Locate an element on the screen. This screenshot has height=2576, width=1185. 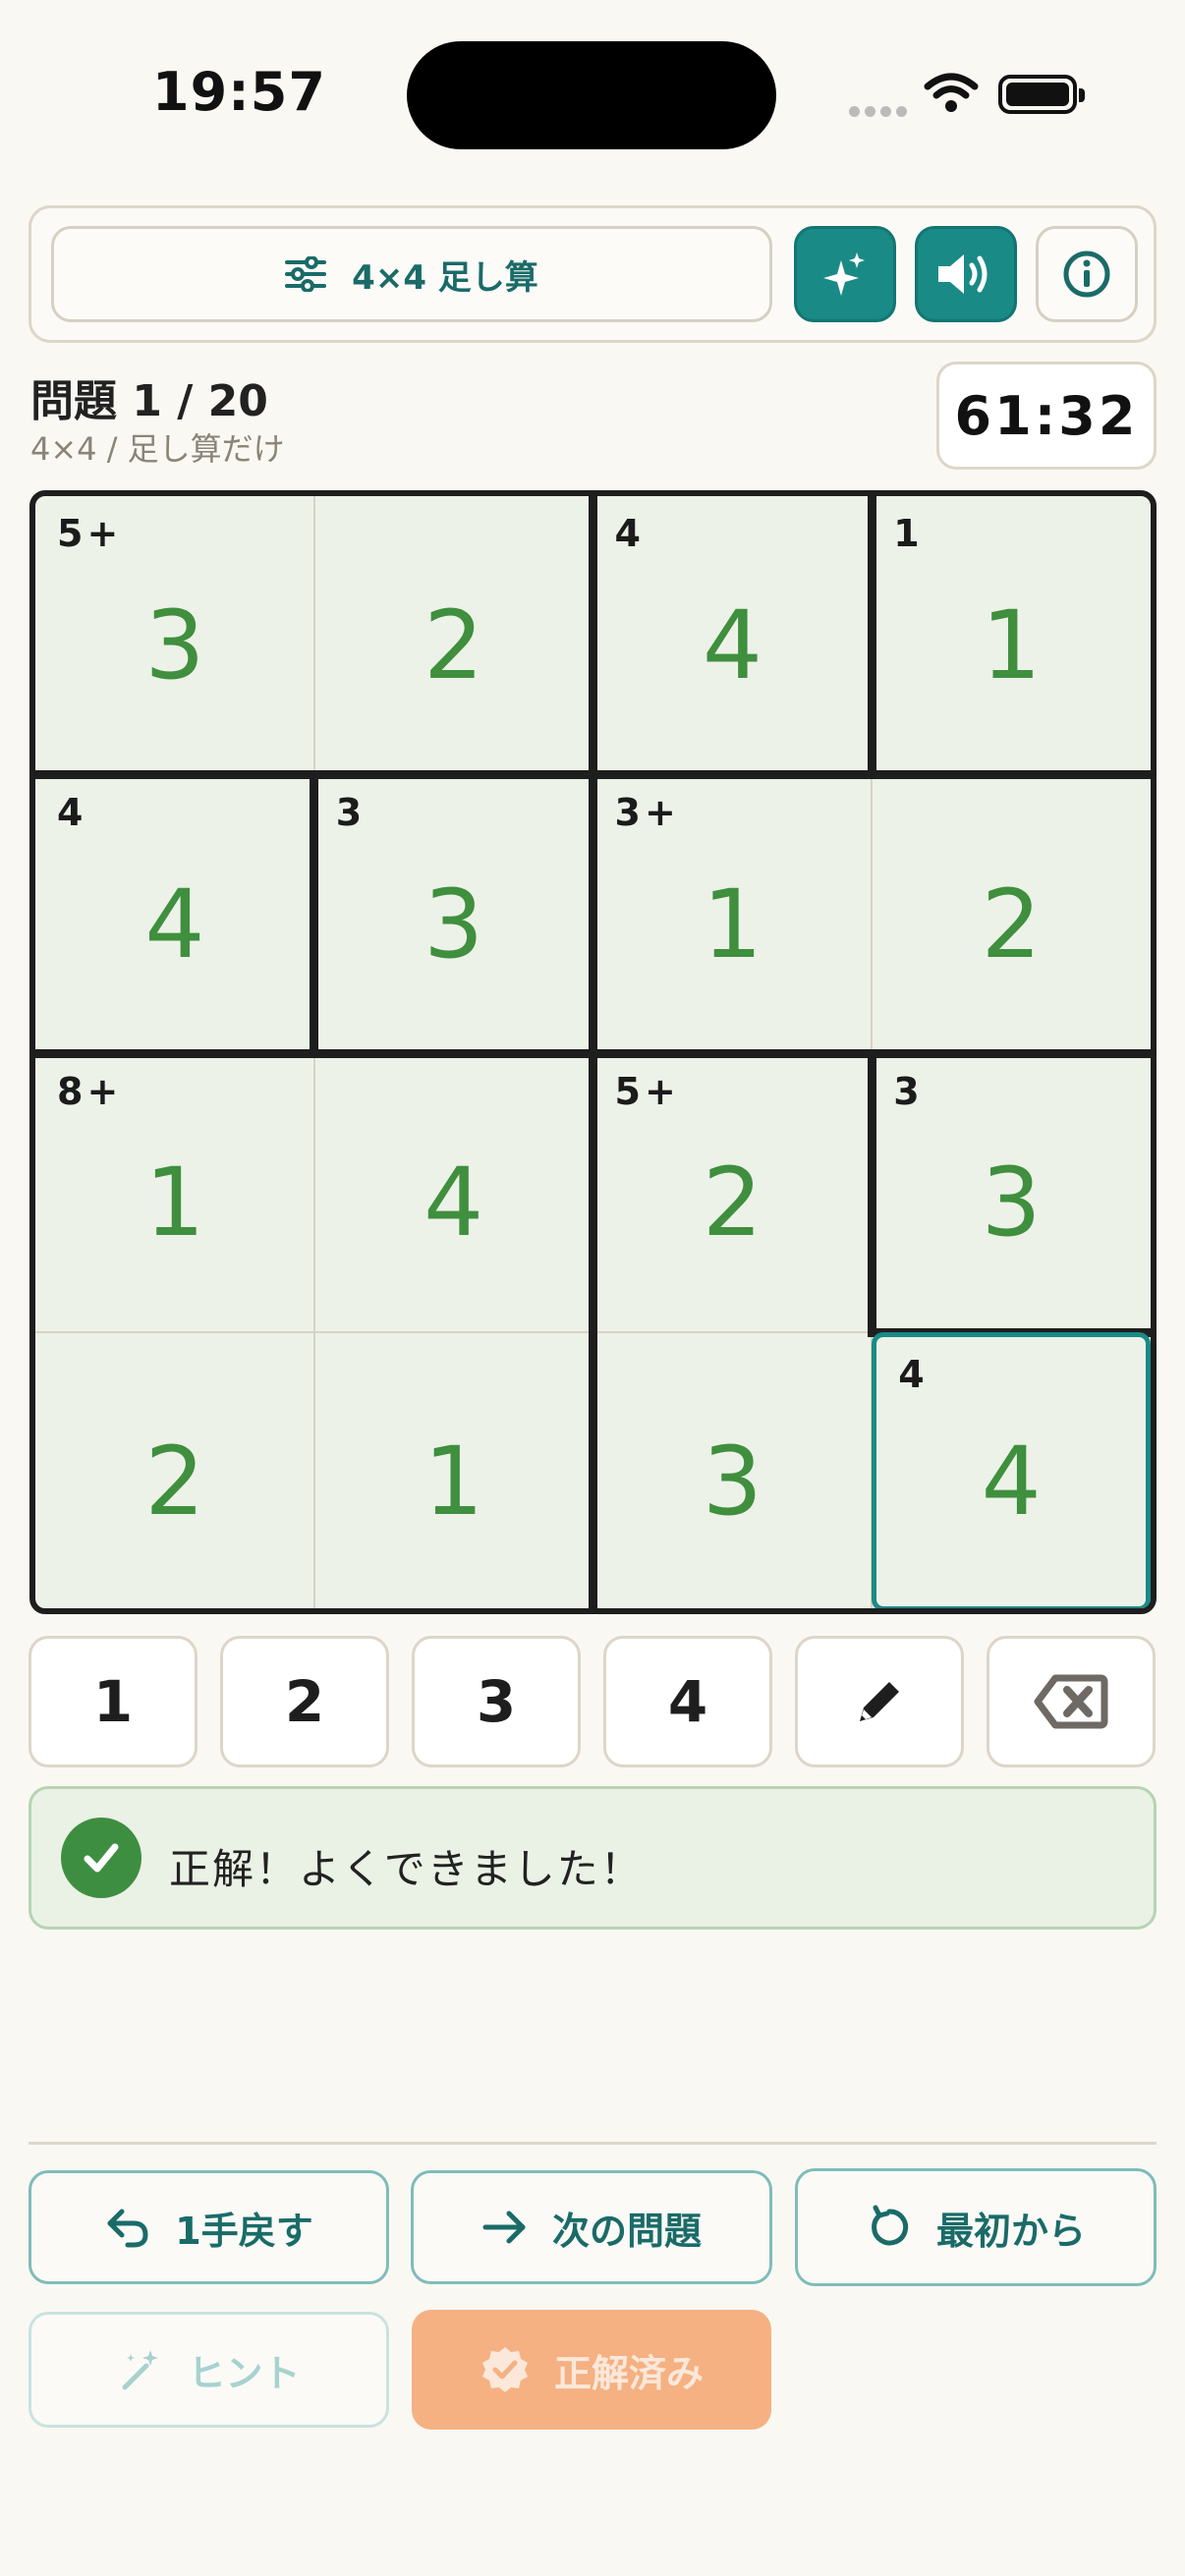
mode-label: 4×4 足し算 is located at coordinates (445, 277).